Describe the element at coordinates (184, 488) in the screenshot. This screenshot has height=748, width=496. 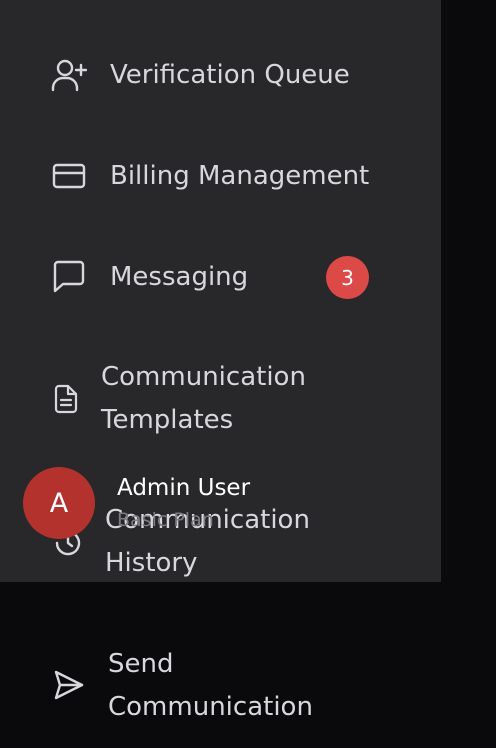
I see `user-name: Admin User` at that location.